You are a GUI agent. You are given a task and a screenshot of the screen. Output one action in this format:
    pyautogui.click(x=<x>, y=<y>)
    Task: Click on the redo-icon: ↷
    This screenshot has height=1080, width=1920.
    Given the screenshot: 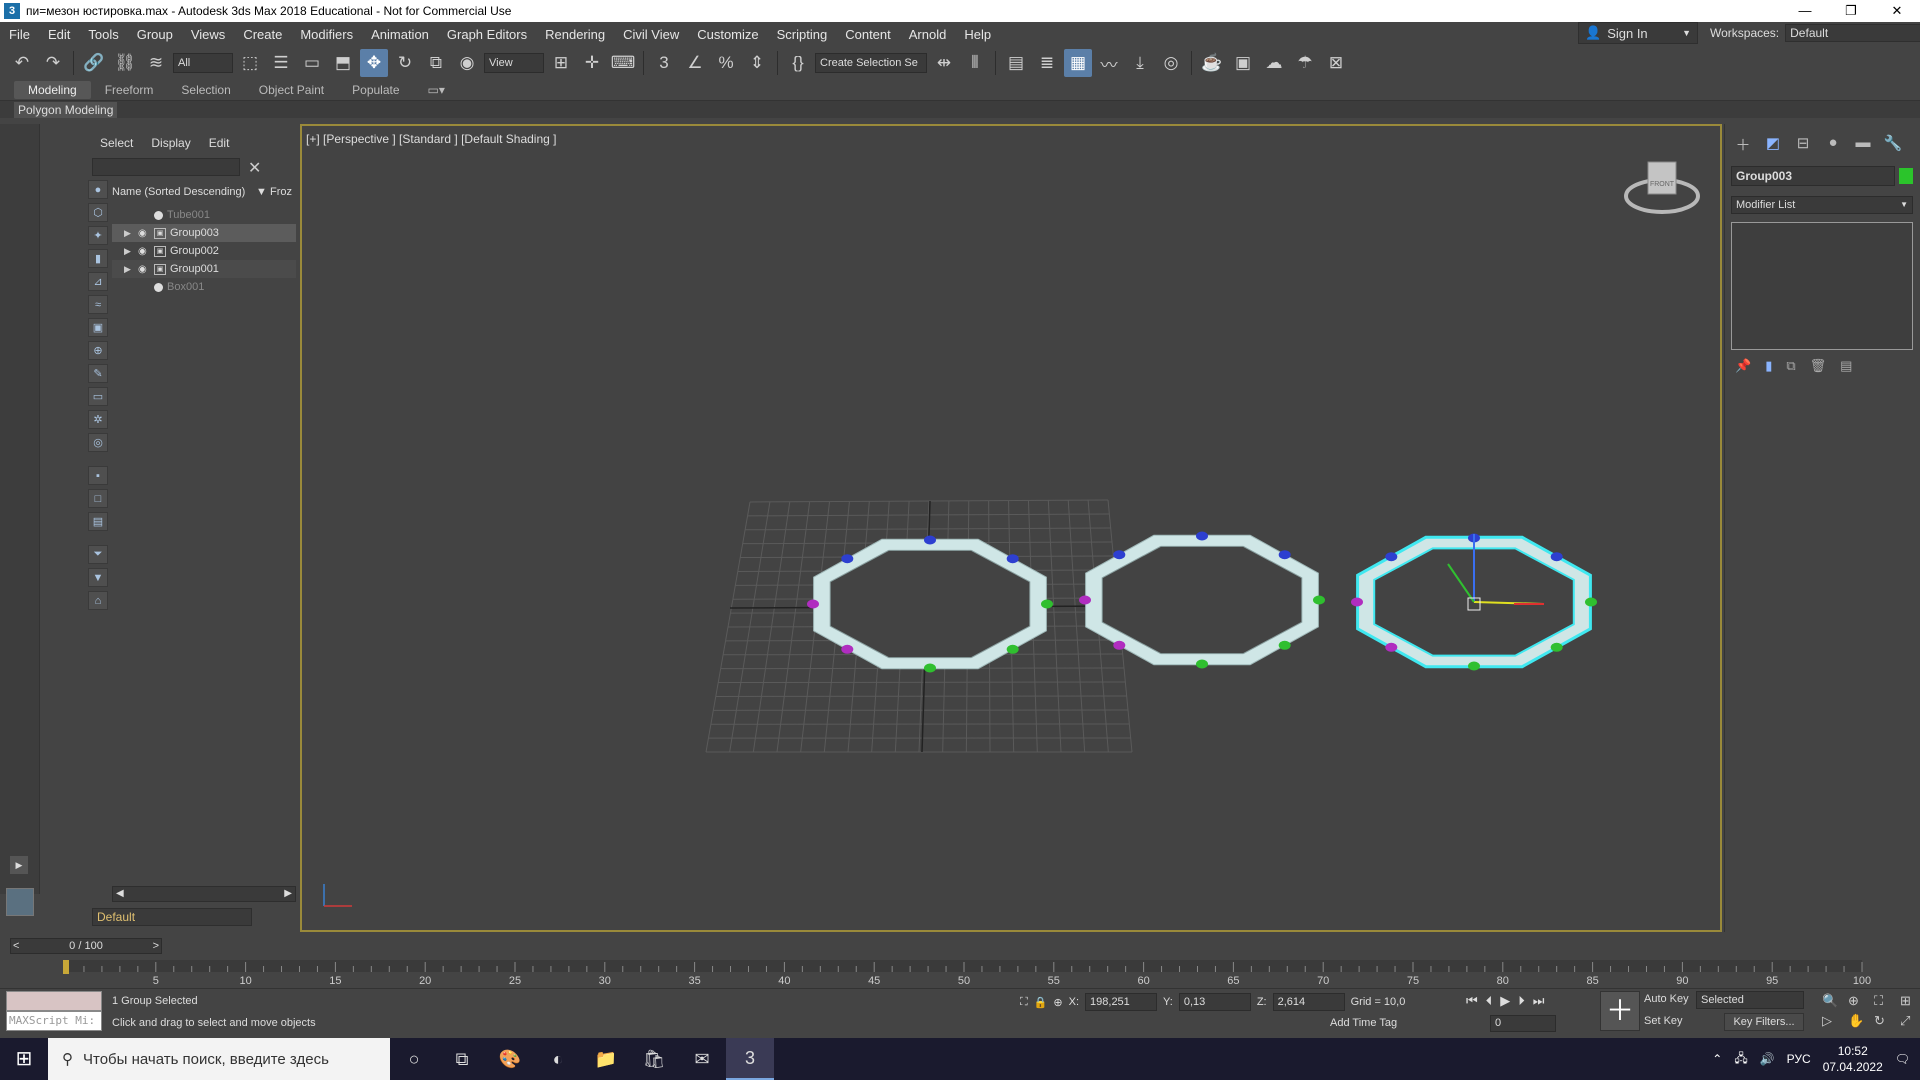 What is the action you would take?
    pyautogui.click(x=53, y=63)
    